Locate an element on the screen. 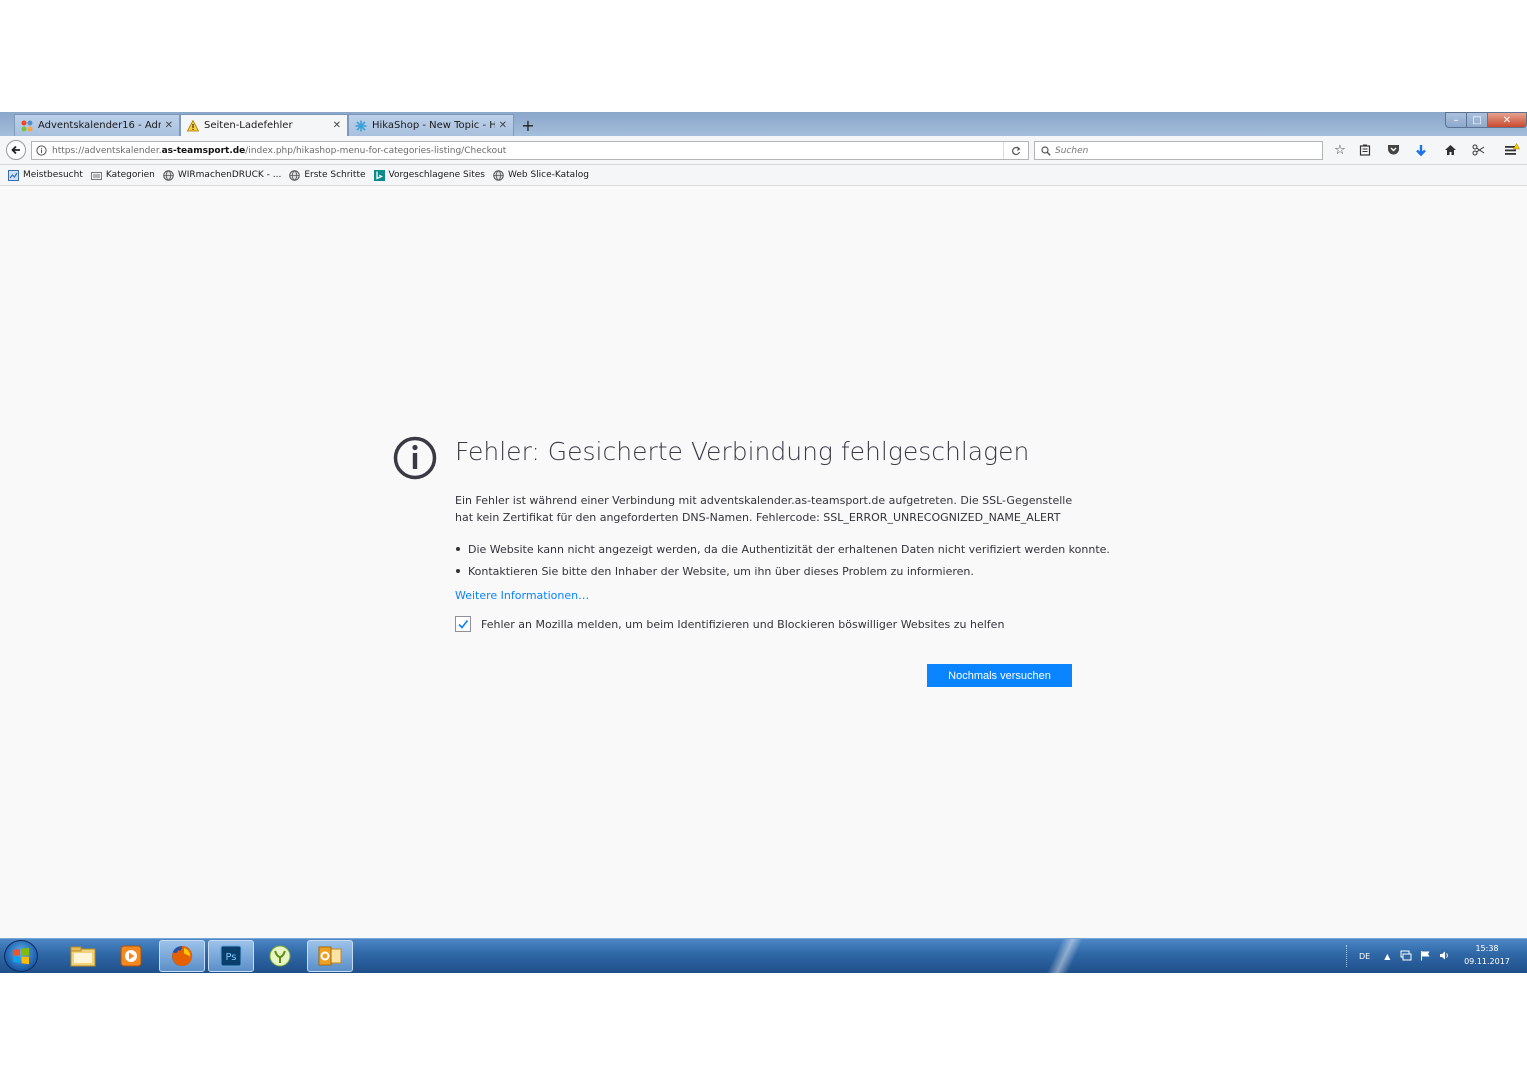 This screenshot has height=1080, width=1527. windows-explorer-icon is located at coordinates (83, 956).